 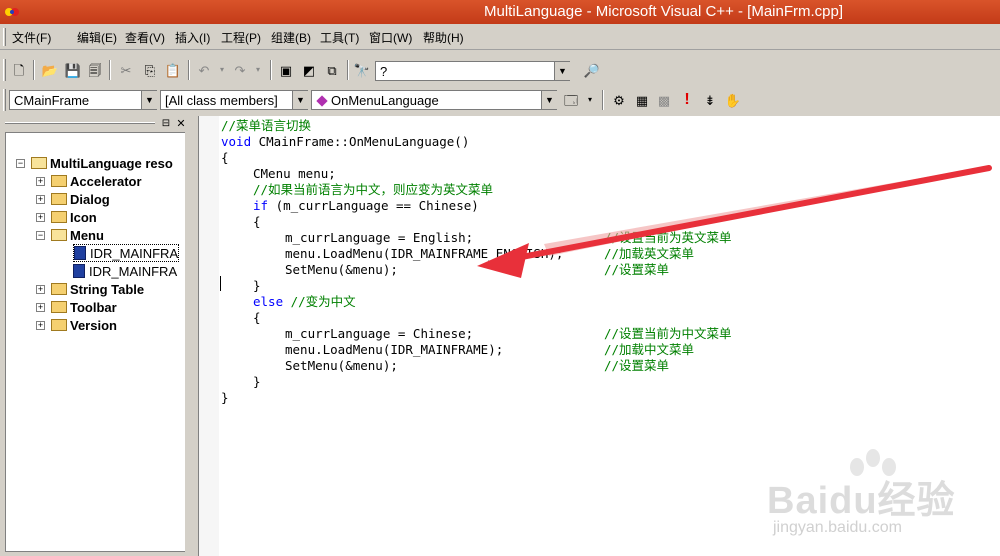 I want to click on paste-icon: 📋, so click(x=173, y=70).